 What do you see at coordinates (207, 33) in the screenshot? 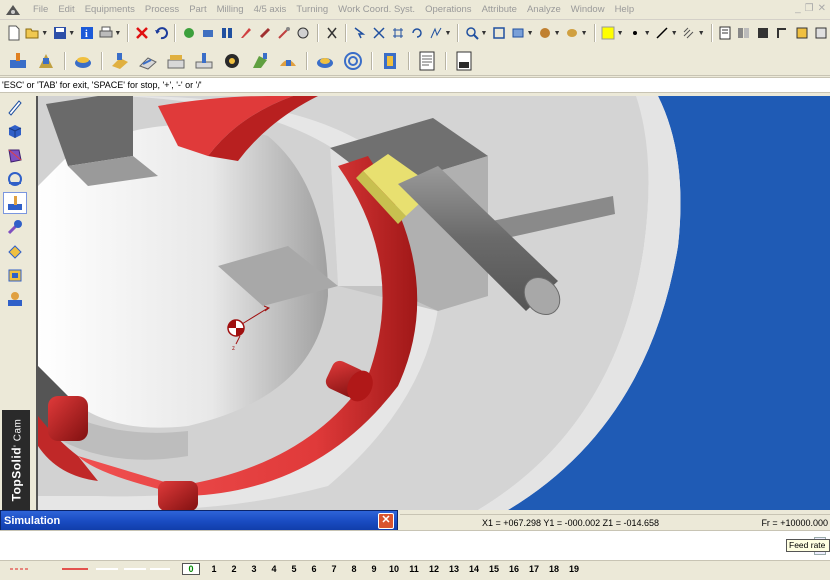
I see `view-icon` at bounding box center [207, 33].